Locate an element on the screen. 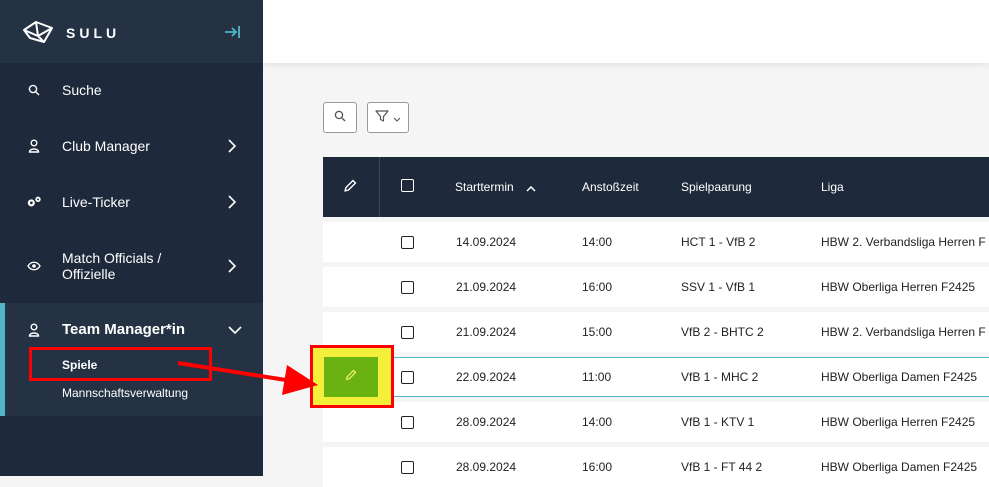 This screenshot has width=989, height=487. sidebar-item-label: Suche is located at coordinates (82, 90).